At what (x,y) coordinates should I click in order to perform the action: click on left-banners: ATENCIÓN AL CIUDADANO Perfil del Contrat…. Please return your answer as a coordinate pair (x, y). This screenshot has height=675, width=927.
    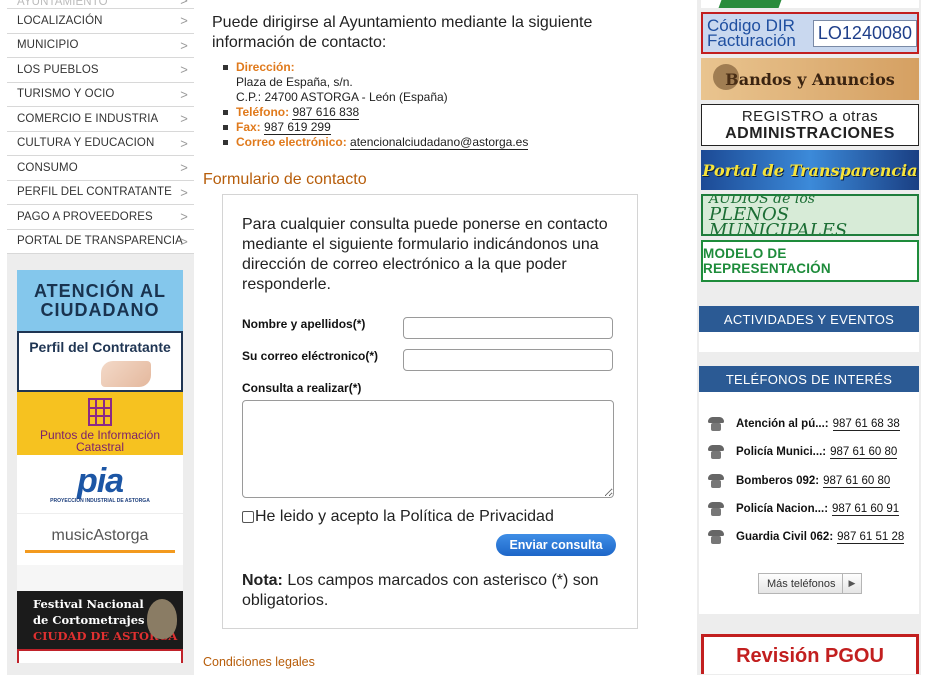
    Looking at the image, I should click on (100, 466).